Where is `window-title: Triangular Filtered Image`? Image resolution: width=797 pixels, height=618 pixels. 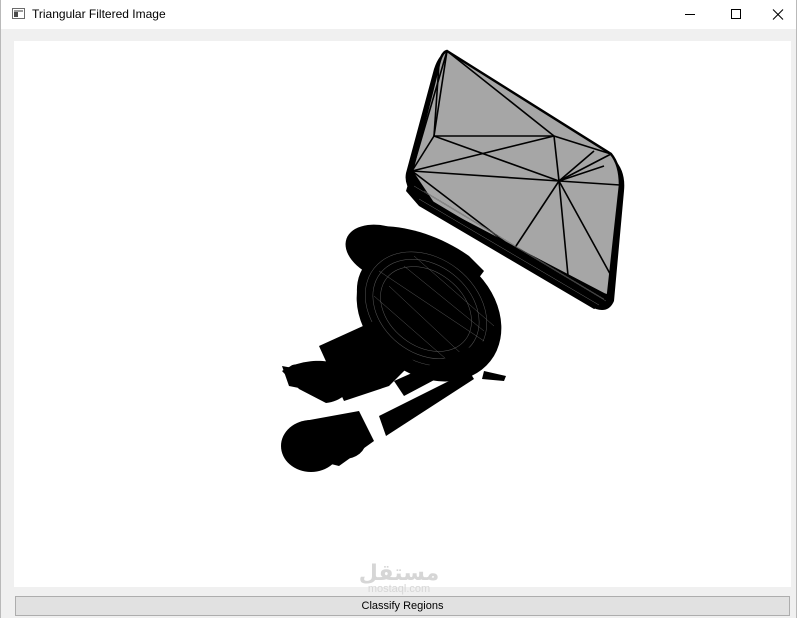
window-title: Triangular Filtered Image is located at coordinates (99, 14).